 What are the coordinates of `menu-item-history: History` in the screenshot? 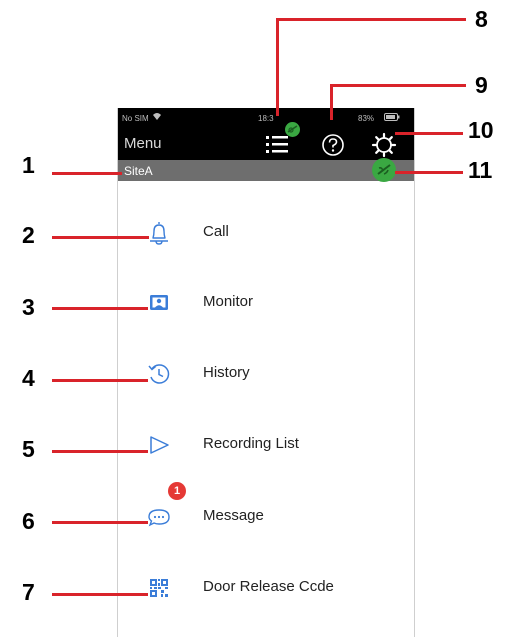 It's located at (266, 373).